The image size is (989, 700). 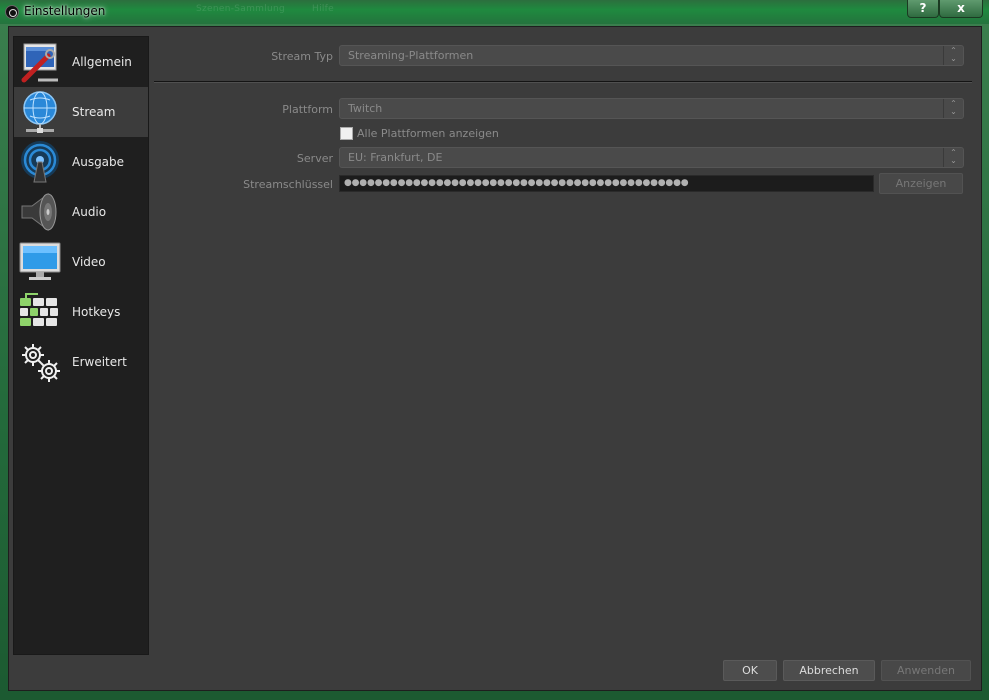 I want to click on stream-type-select: Streaming-Plattformen ⌃ ⌄, so click(x=651, y=55).